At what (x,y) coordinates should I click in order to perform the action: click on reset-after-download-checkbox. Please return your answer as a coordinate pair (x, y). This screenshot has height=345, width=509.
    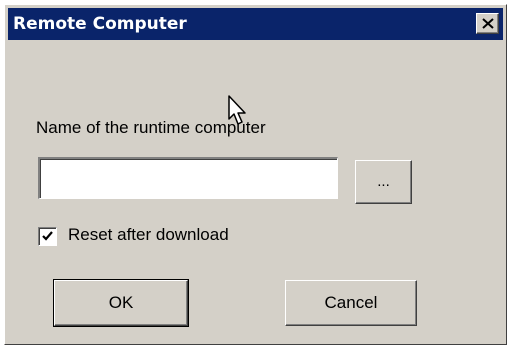
    Looking at the image, I should click on (47, 236).